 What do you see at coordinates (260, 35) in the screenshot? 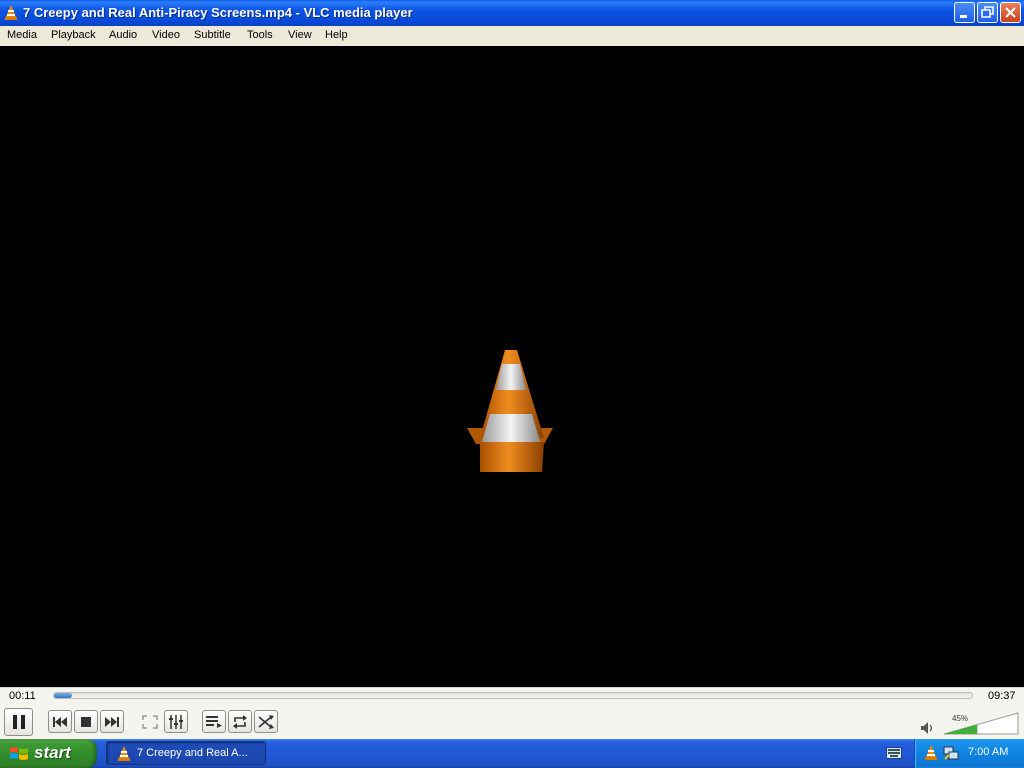
I see `menu-tools: Tools` at bounding box center [260, 35].